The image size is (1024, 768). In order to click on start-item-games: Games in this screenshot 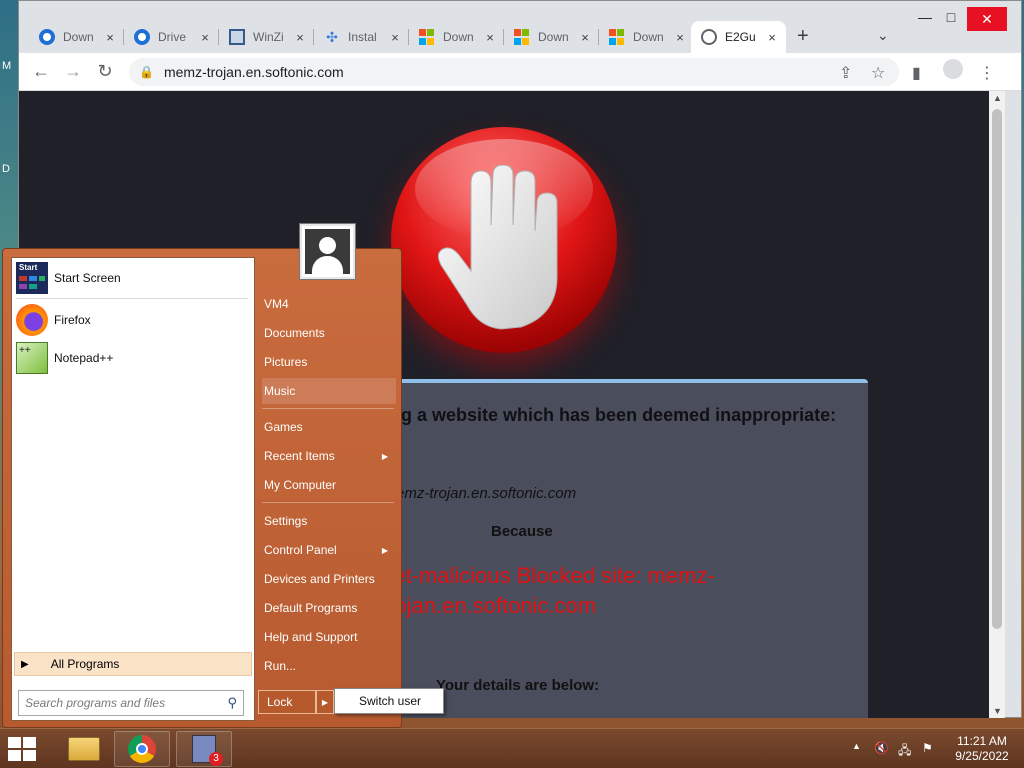, I will do `click(329, 427)`.